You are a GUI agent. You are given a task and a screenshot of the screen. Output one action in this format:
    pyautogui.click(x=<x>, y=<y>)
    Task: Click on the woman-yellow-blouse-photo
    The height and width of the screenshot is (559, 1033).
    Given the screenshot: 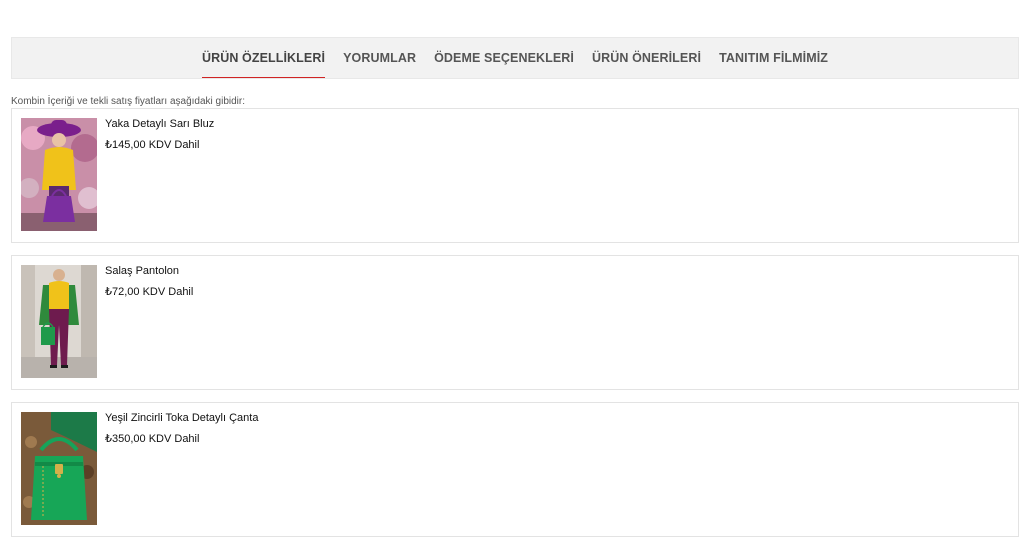 What is the action you would take?
    pyautogui.click(x=59, y=174)
    